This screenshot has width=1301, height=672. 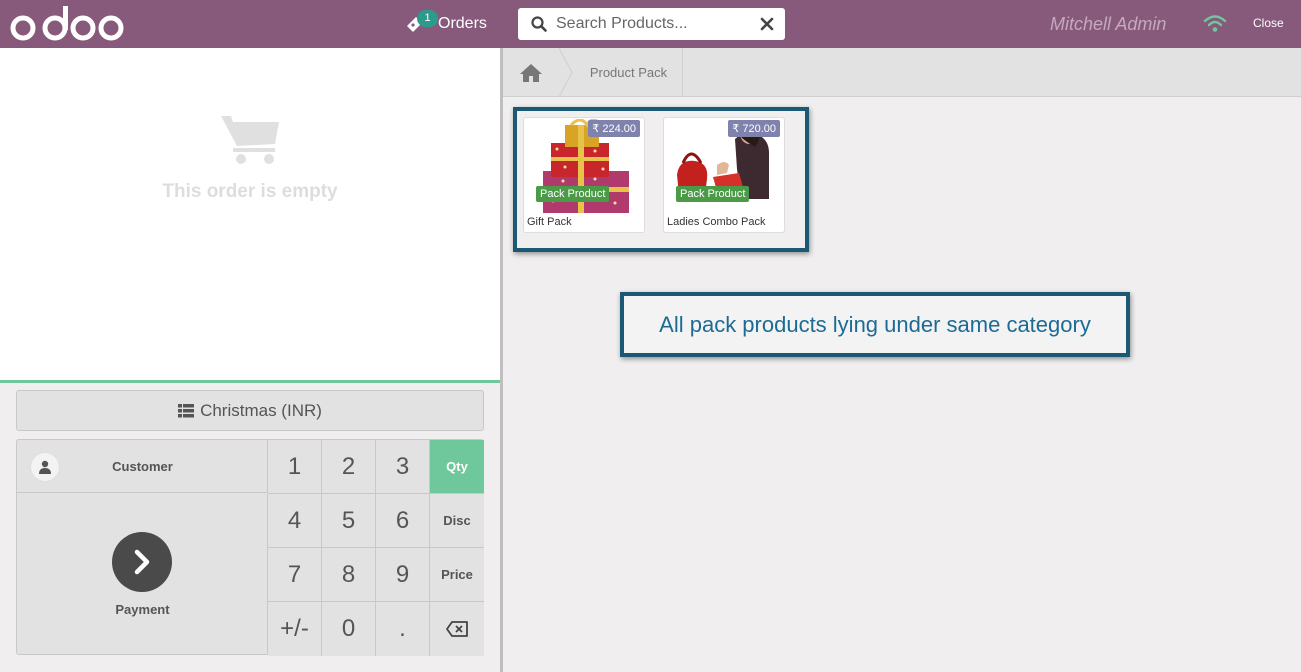 What do you see at coordinates (716, 222) in the screenshot?
I see `product-name: Ladies Combo Pack` at bounding box center [716, 222].